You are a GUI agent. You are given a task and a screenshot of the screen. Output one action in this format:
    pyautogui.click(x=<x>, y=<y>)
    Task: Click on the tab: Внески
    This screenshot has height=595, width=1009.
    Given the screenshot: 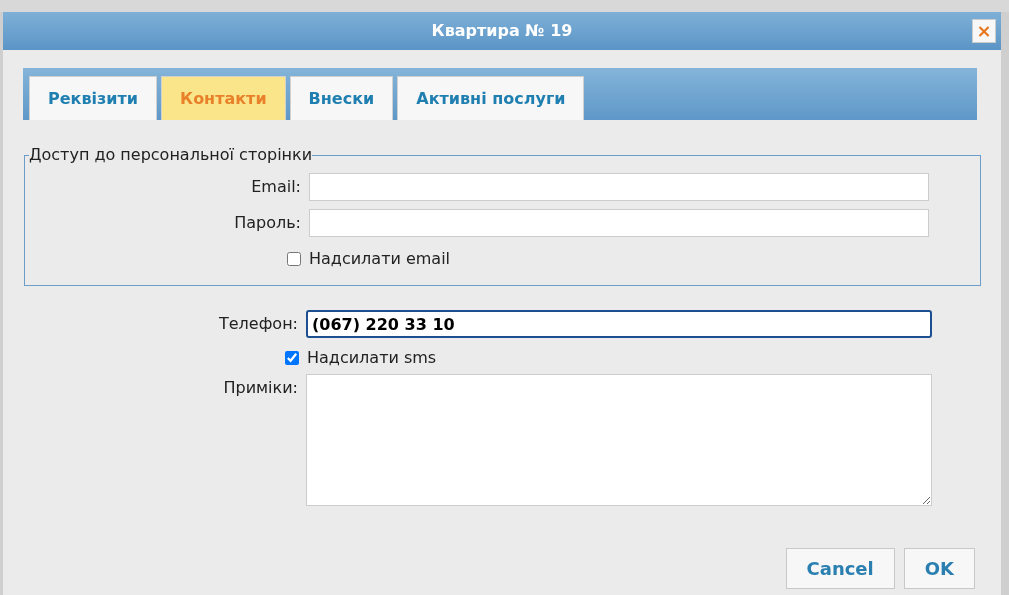 What is the action you would take?
    pyautogui.click(x=341, y=98)
    